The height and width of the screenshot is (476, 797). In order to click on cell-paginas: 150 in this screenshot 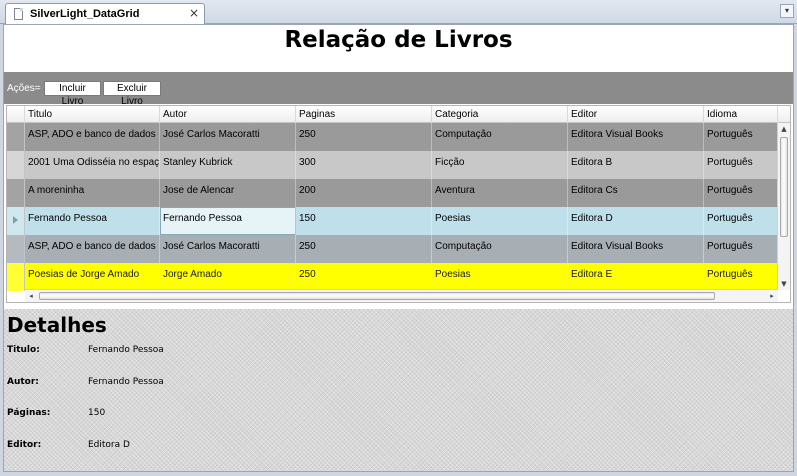, I will do `click(364, 221)`.